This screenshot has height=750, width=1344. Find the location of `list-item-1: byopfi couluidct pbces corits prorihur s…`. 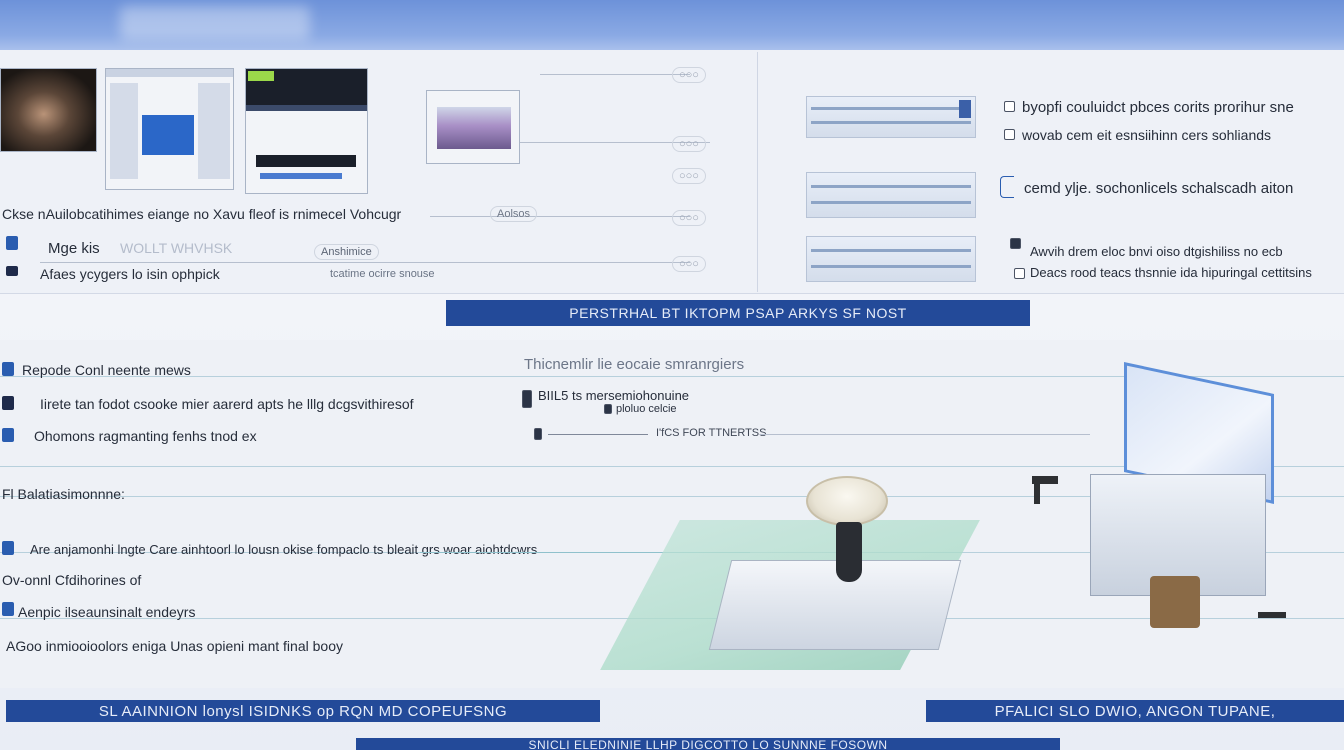

list-item-1: byopfi couluidct pbces corits prorihur s… is located at coordinates (1158, 107).